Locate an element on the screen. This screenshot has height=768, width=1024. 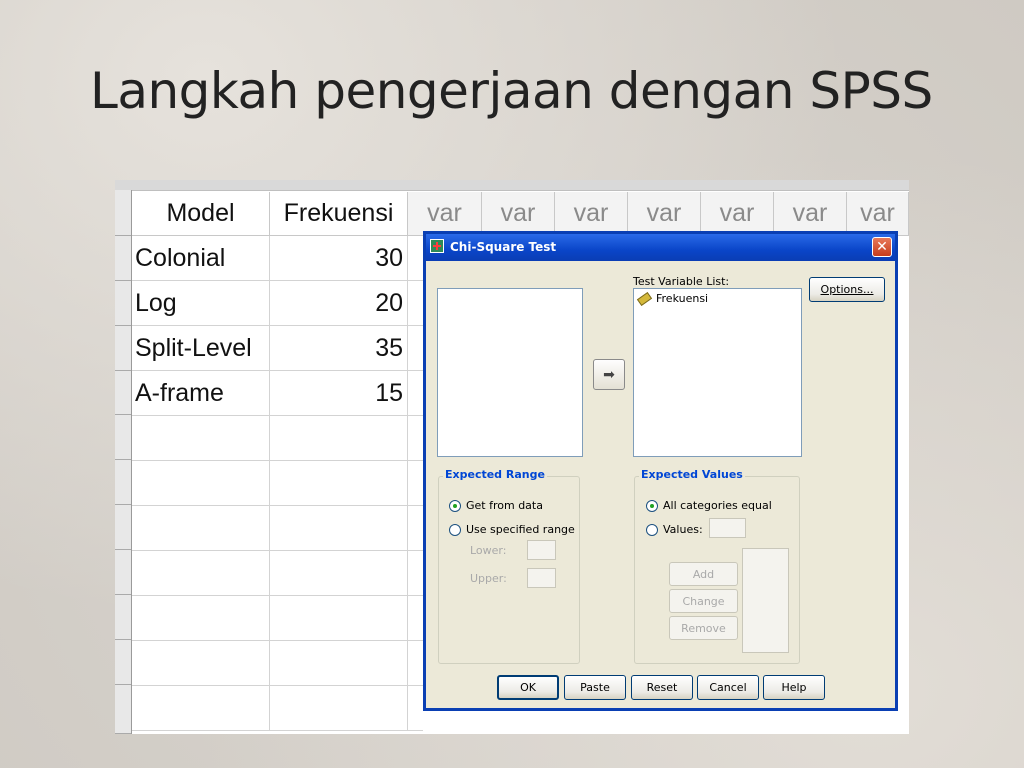
reset-button: Reset is located at coordinates (662, 687).